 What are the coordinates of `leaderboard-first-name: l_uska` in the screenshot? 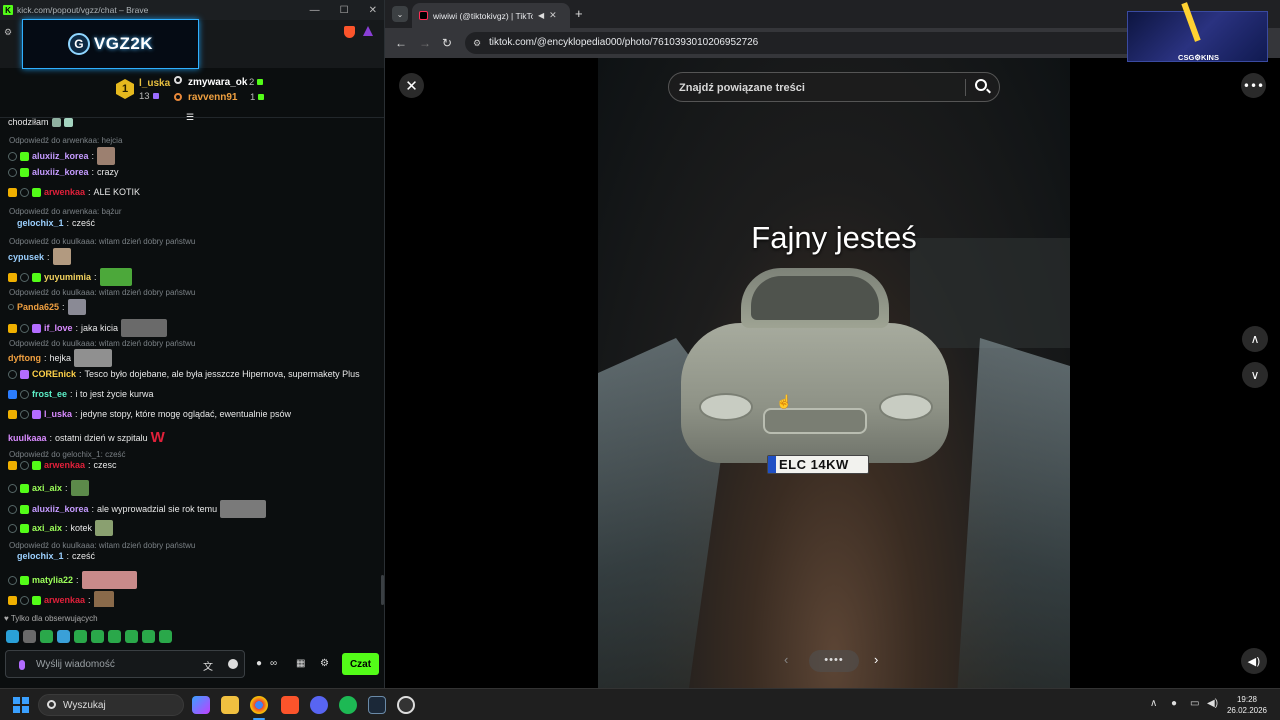 It's located at (154, 83).